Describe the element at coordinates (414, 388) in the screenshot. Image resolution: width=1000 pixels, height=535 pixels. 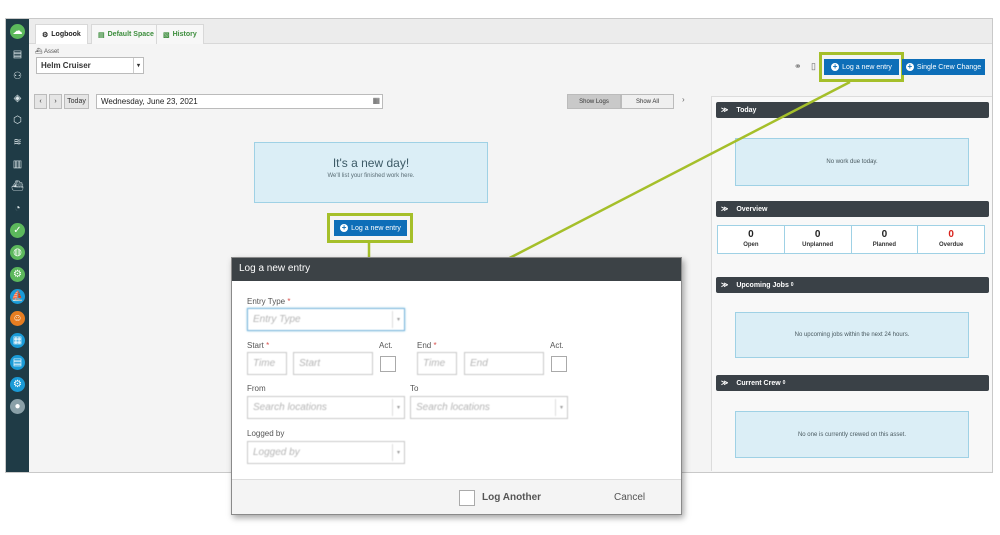
I see `to-label: To` at that location.